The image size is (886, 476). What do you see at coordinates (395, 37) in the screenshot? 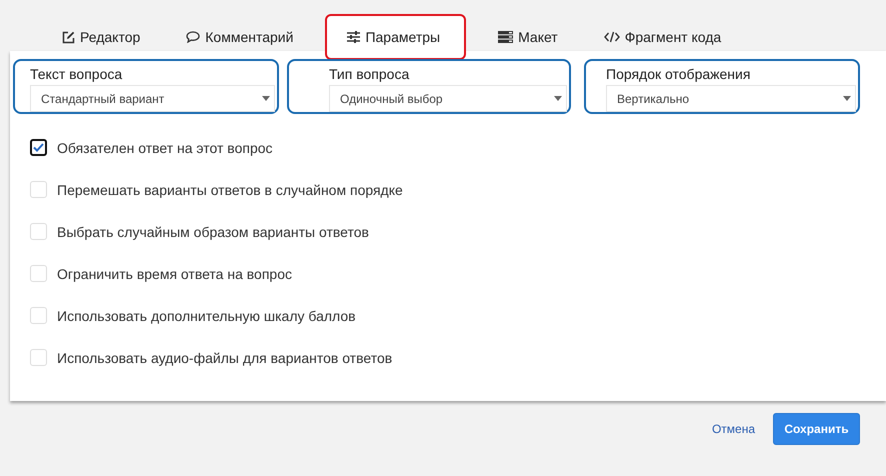
I see `tab: Параметры` at bounding box center [395, 37].